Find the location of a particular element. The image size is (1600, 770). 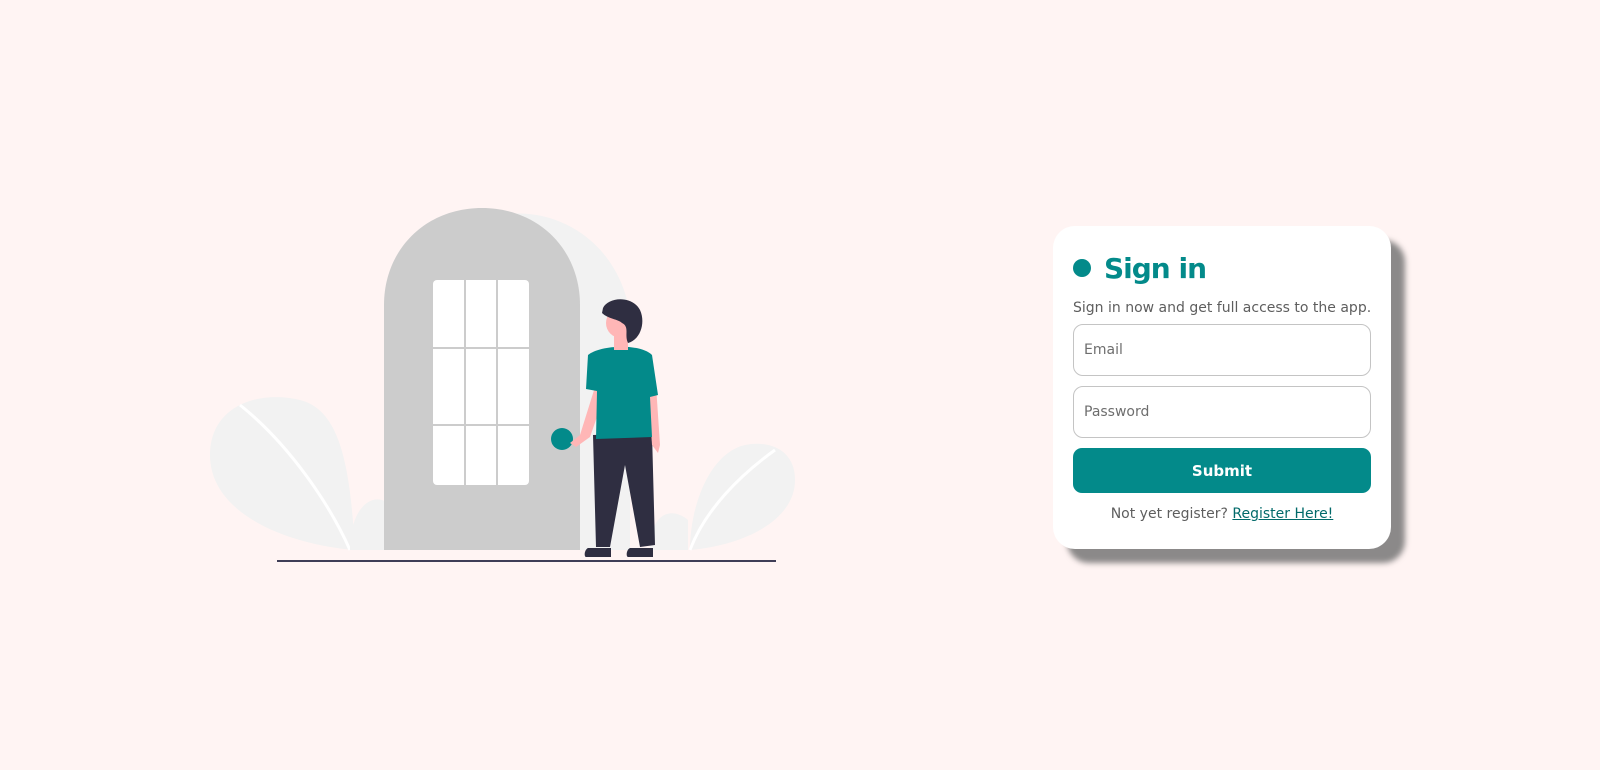

submit-button: Submit is located at coordinates (1222, 470).